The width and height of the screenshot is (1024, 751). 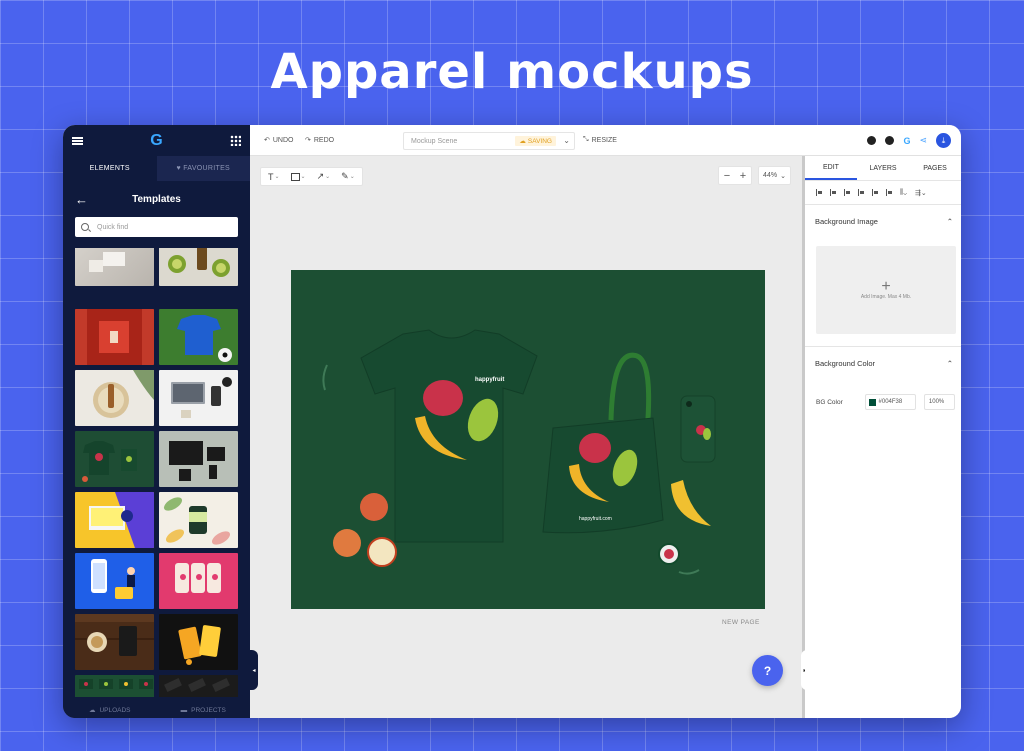 What do you see at coordinates (906, 141) in the screenshot?
I see `brand-g-icon: G` at bounding box center [906, 141].